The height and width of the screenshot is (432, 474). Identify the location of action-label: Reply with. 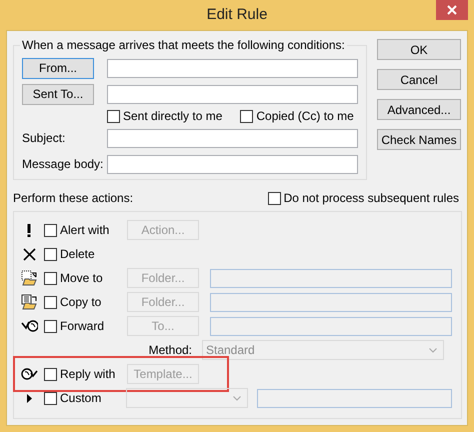
(88, 374).